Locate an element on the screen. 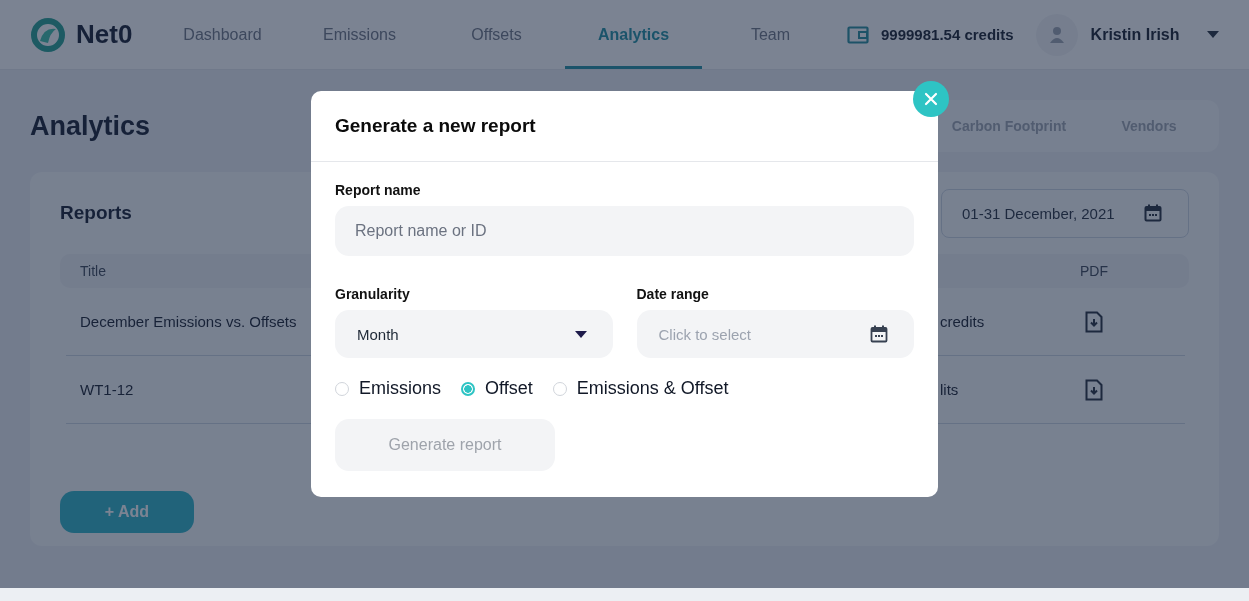 The image size is (1249, 601). table-cell: December Emissions vs. Offsets is located at coordinates (188, 321).